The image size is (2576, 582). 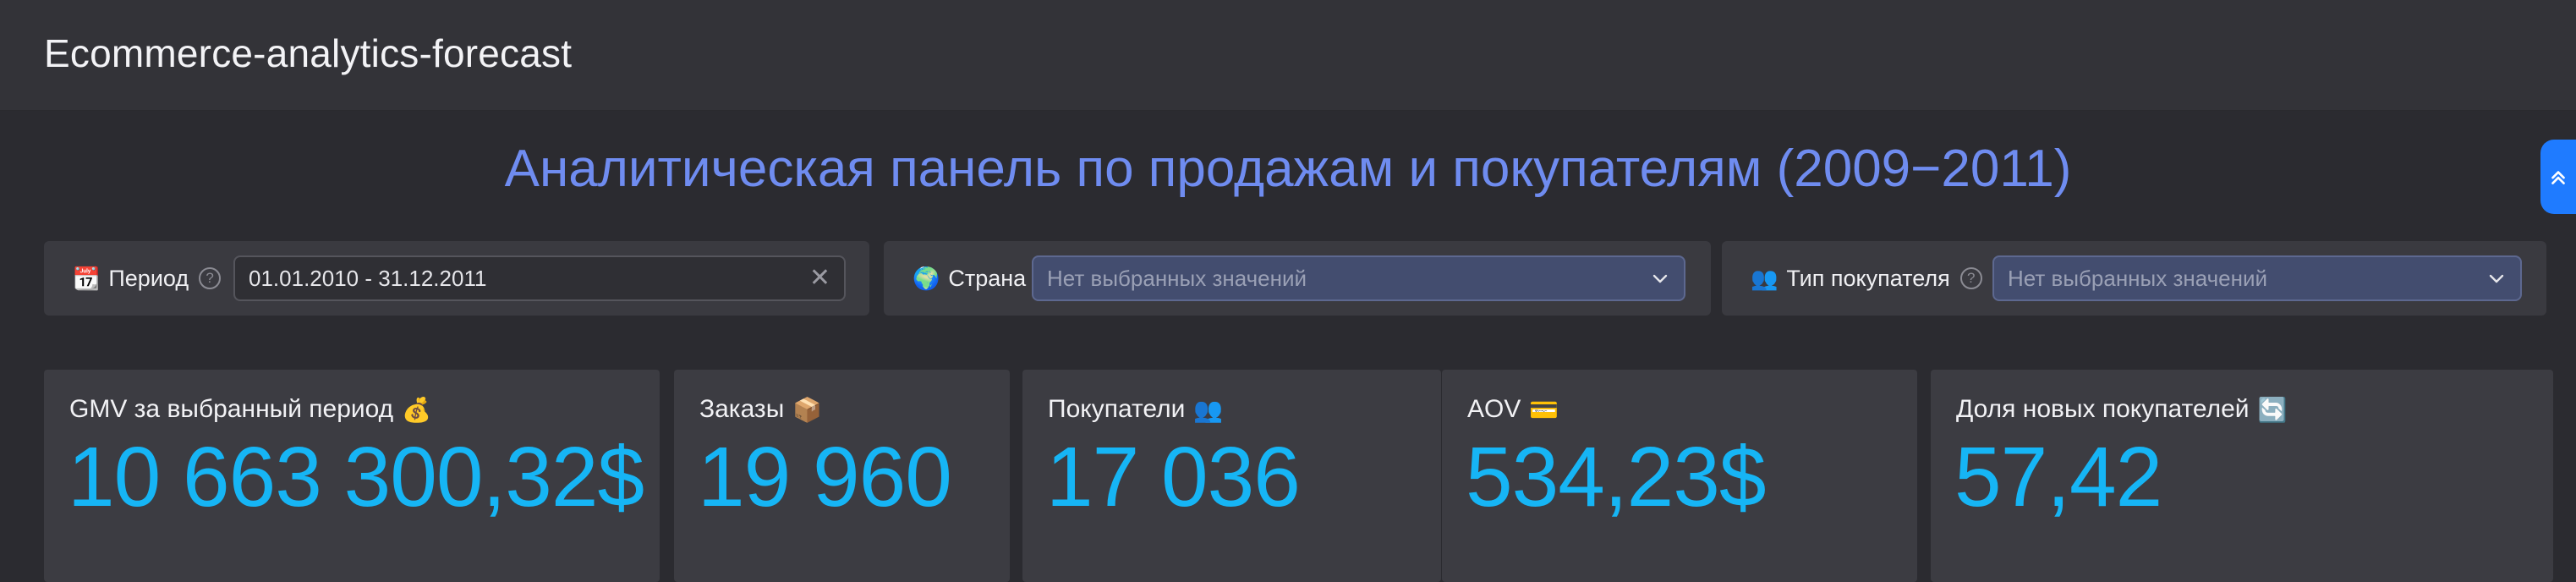 I want to click on refresh-icon: 🔄, so click(x=2272, y=409).